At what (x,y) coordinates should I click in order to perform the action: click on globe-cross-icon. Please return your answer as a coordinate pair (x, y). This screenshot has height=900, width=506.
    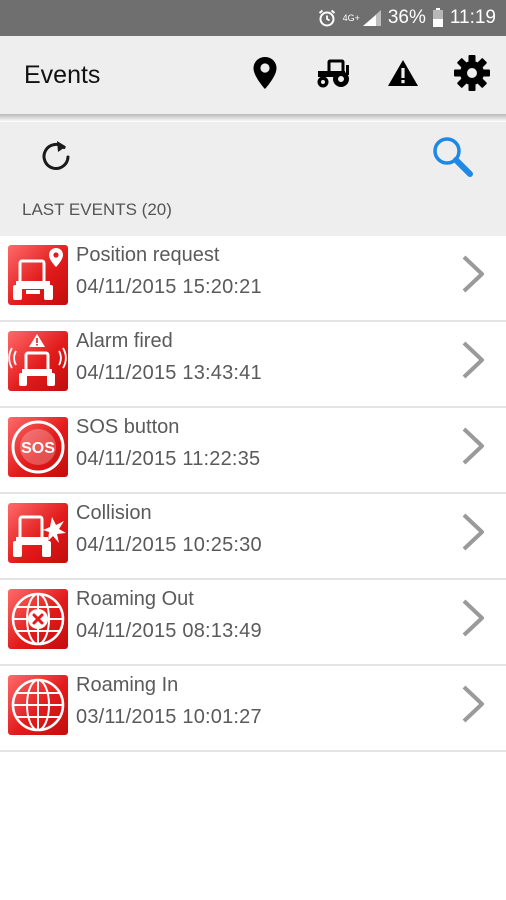
    Looking at the image, I should click on (38, 619).